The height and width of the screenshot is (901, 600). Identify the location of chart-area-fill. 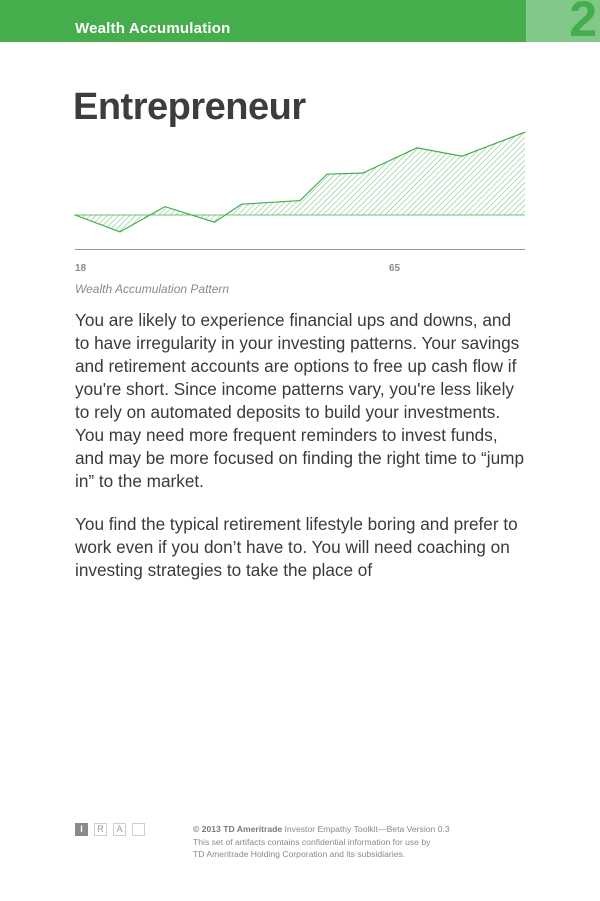
(300, 182).